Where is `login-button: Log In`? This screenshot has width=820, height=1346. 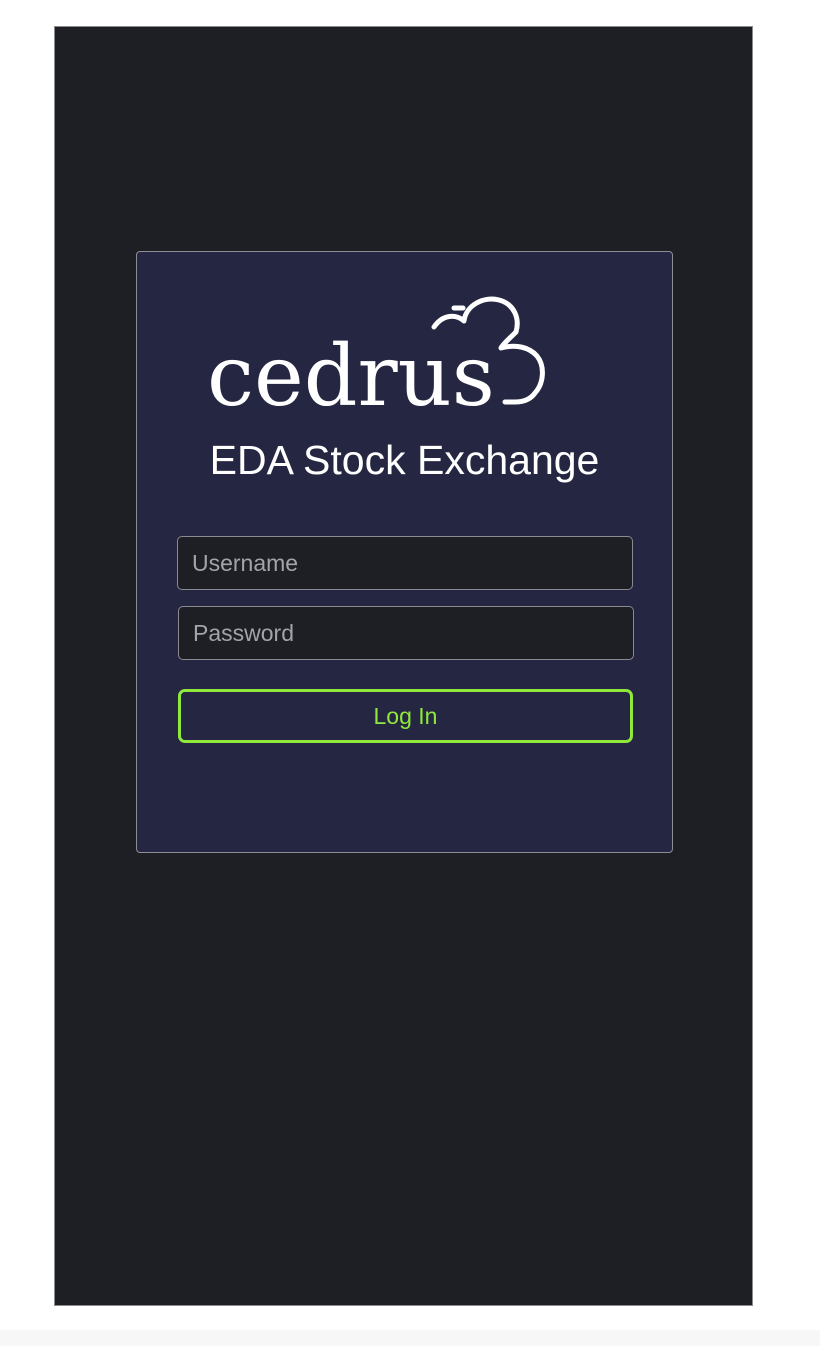 login-button: Log In is located at coordinates (405, 716).